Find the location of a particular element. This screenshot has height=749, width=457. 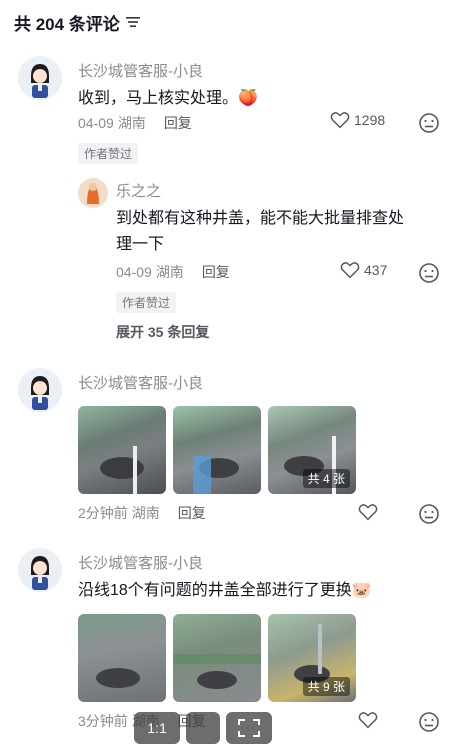

reply-text-line: 到处都有这种井盖，能不能大批量排查处 is located at coordinates (260, 218).